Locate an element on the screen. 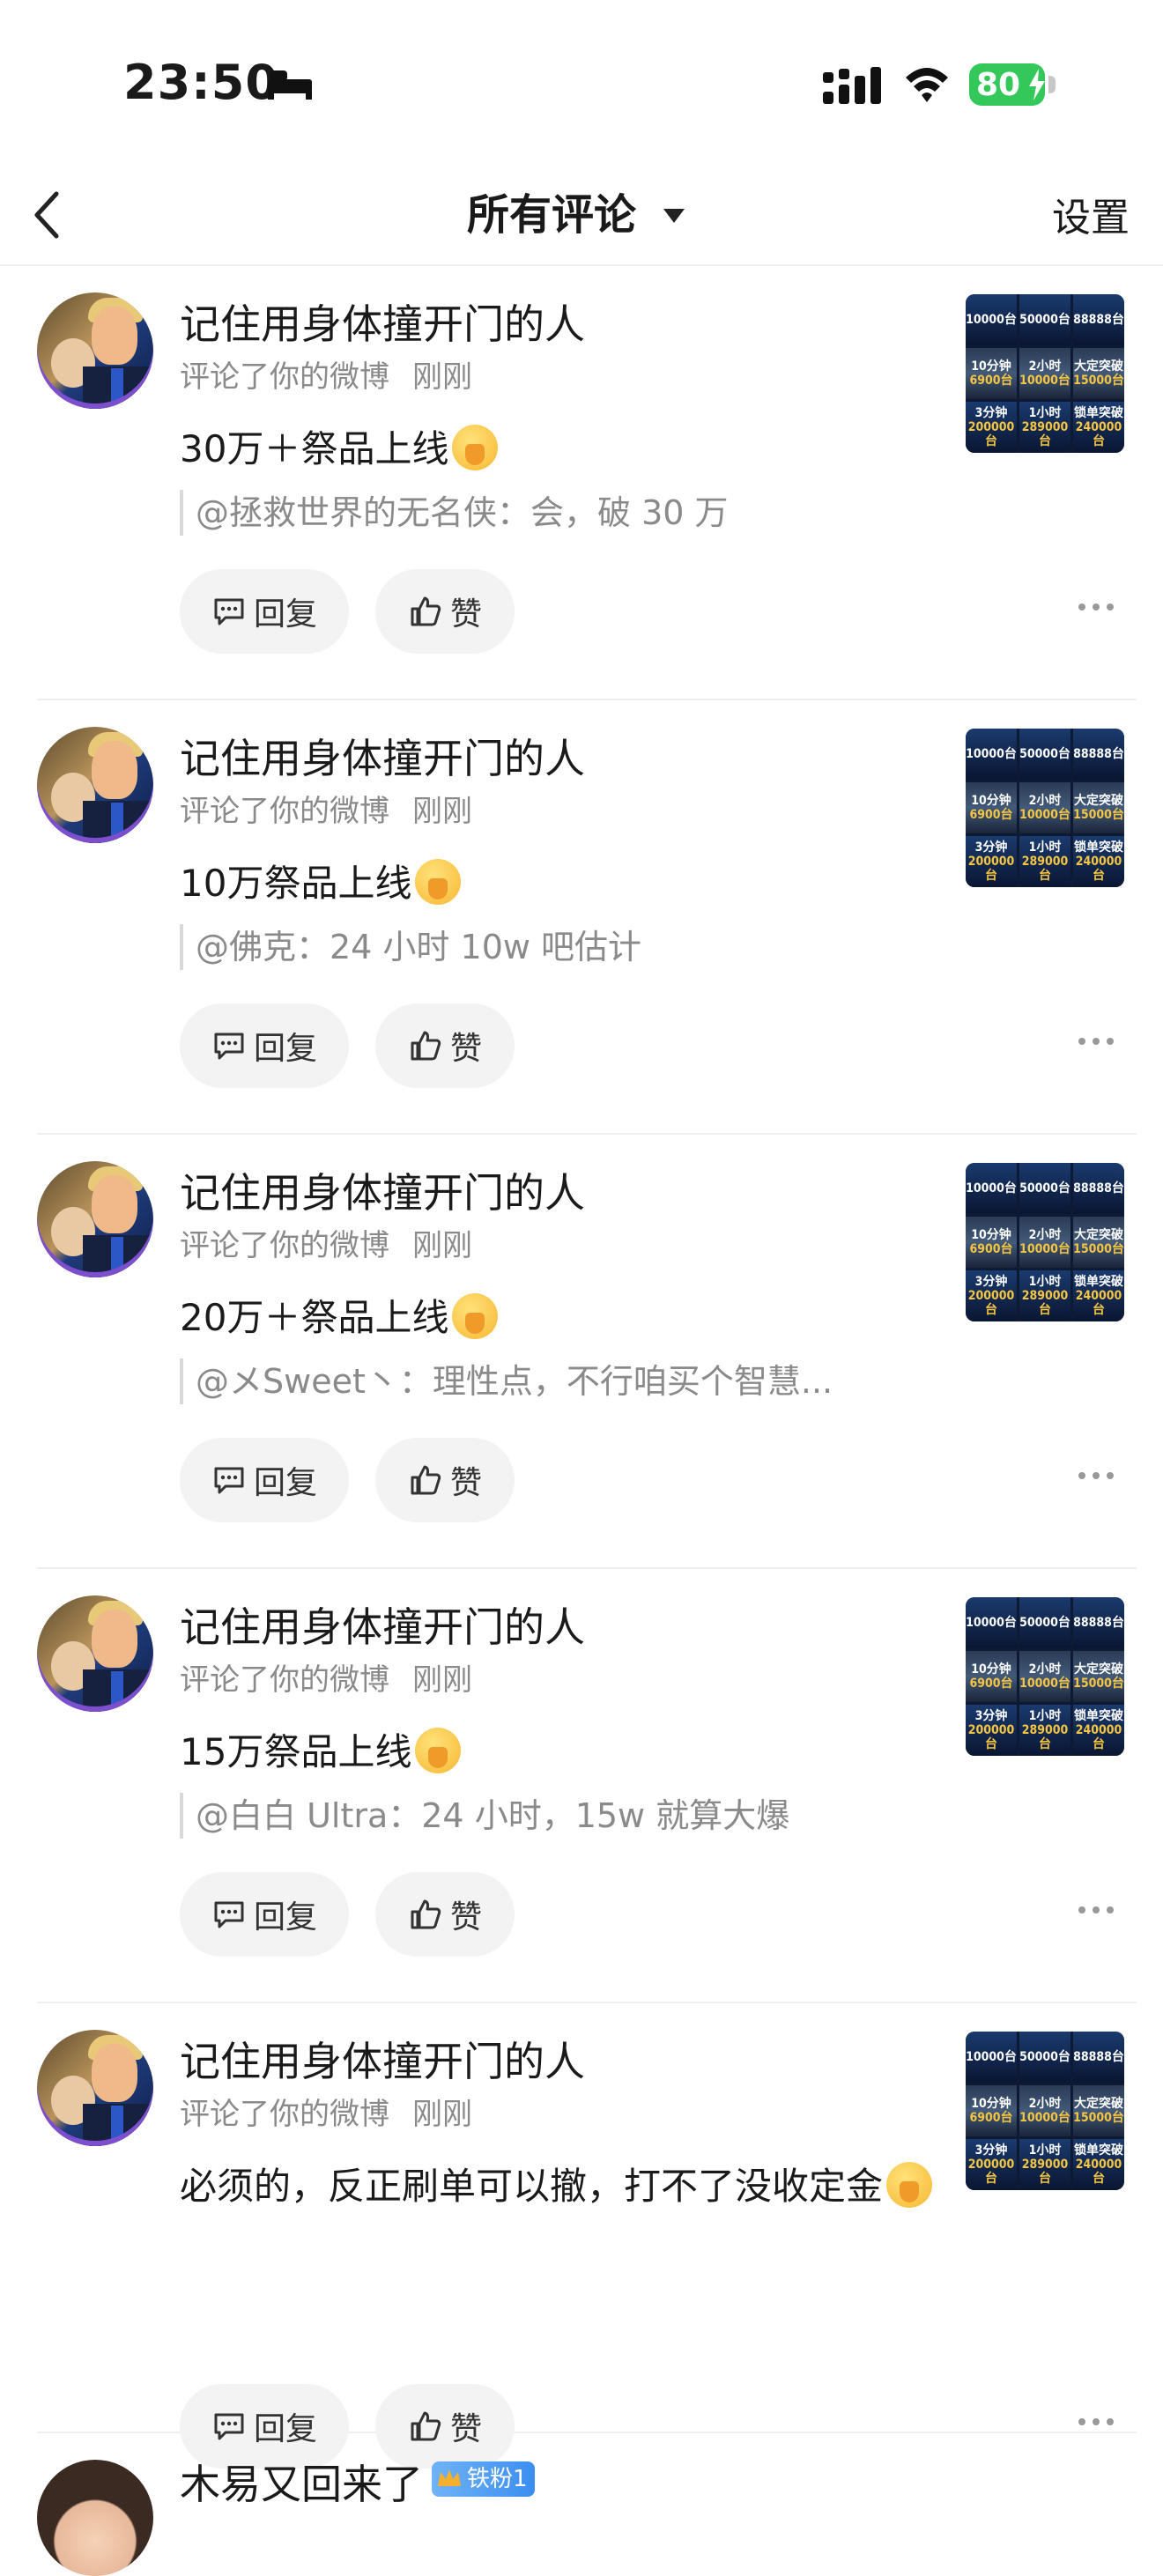  navigation-bar: 所有评论 设置 is located at coordinates (581, 217).